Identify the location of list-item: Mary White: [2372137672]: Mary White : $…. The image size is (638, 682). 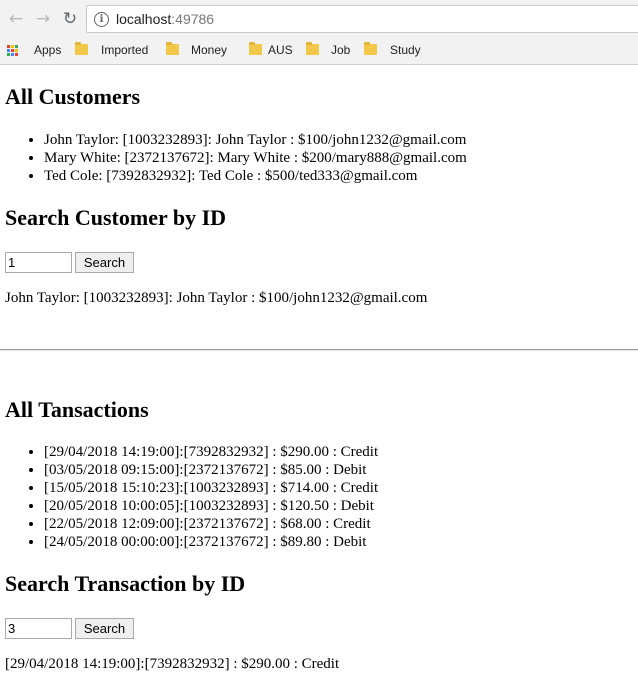
(255, 158).